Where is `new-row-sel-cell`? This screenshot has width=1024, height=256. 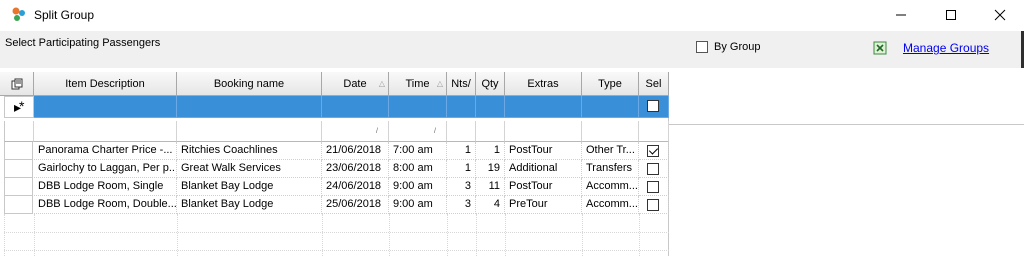
new-row-sel-cell is located at coordinates (654, 107).